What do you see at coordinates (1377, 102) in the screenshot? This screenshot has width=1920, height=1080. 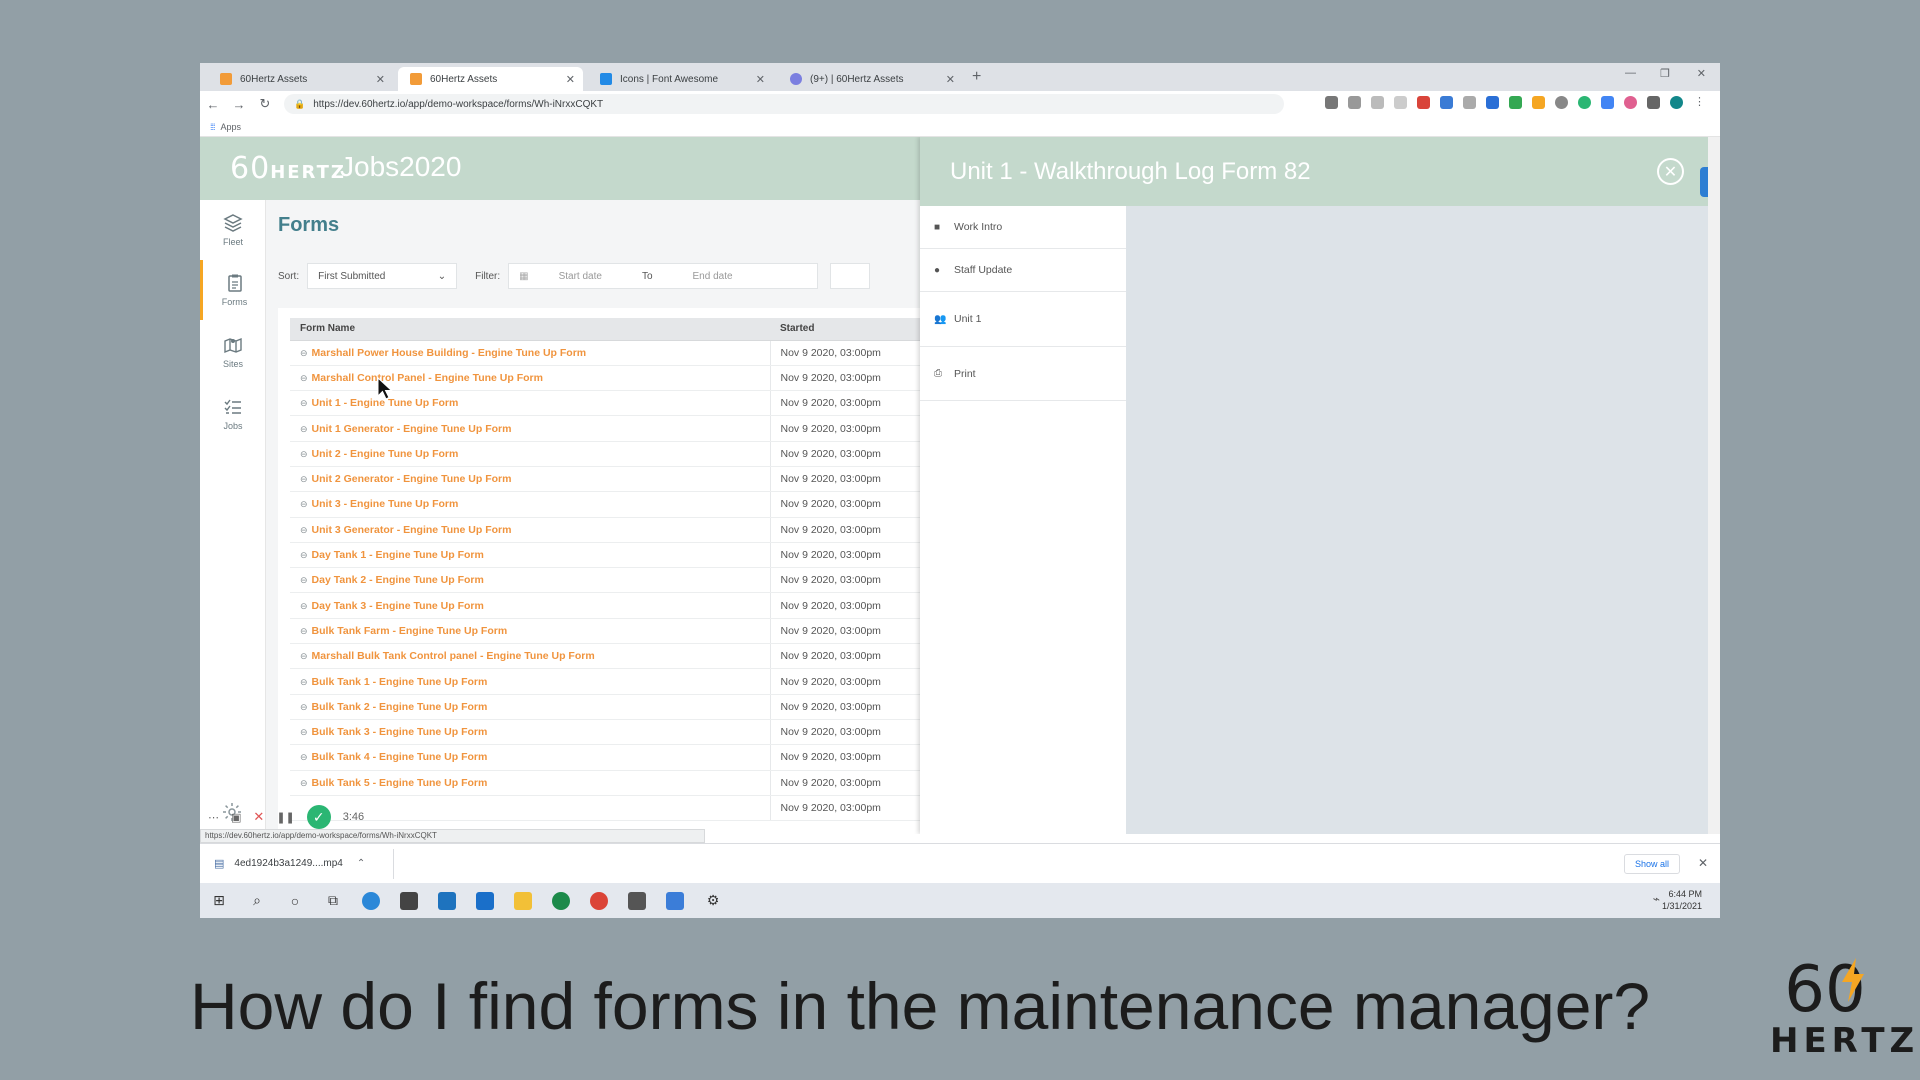 I see `star-icon` at bounding box center [1377, 102].